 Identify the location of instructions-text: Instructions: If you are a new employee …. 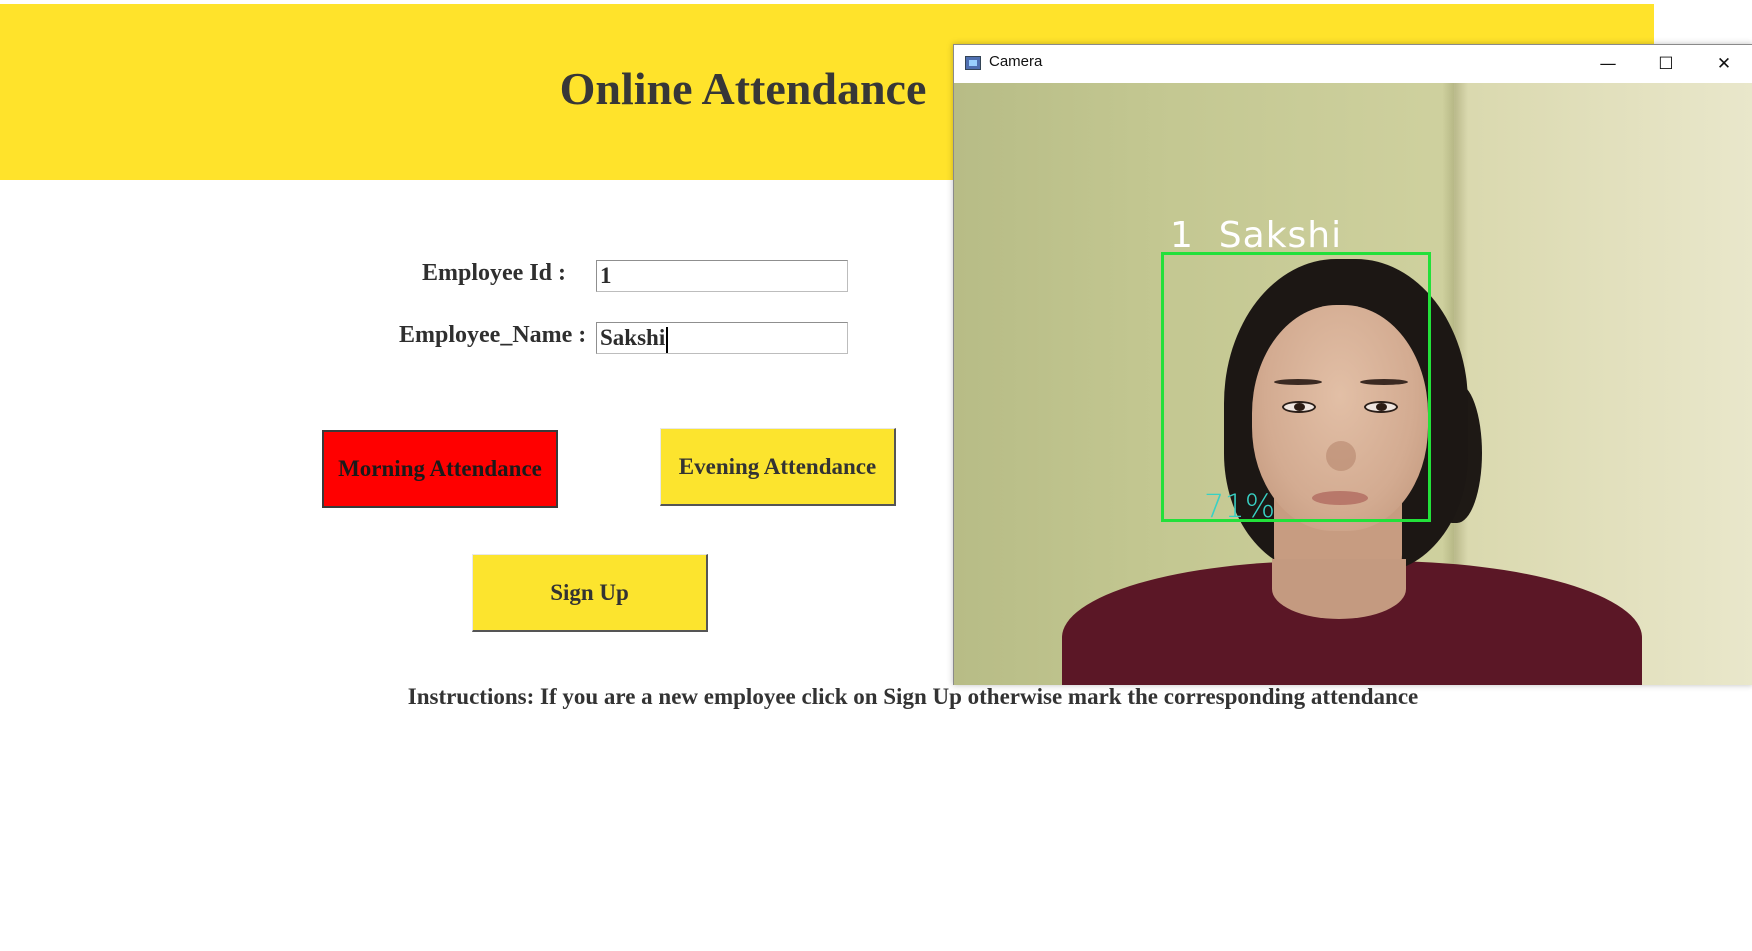
(913, 696).